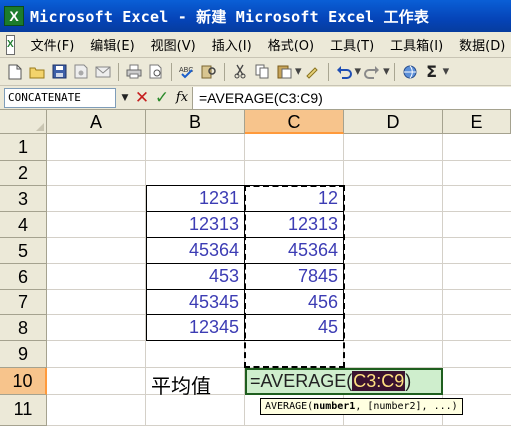 Image resolution: width=511 pixels, height=426 pixels. What do you see at coordinates (15, 72) in the screenshot?
I see `new-icon` at bounding box center [15, 72].